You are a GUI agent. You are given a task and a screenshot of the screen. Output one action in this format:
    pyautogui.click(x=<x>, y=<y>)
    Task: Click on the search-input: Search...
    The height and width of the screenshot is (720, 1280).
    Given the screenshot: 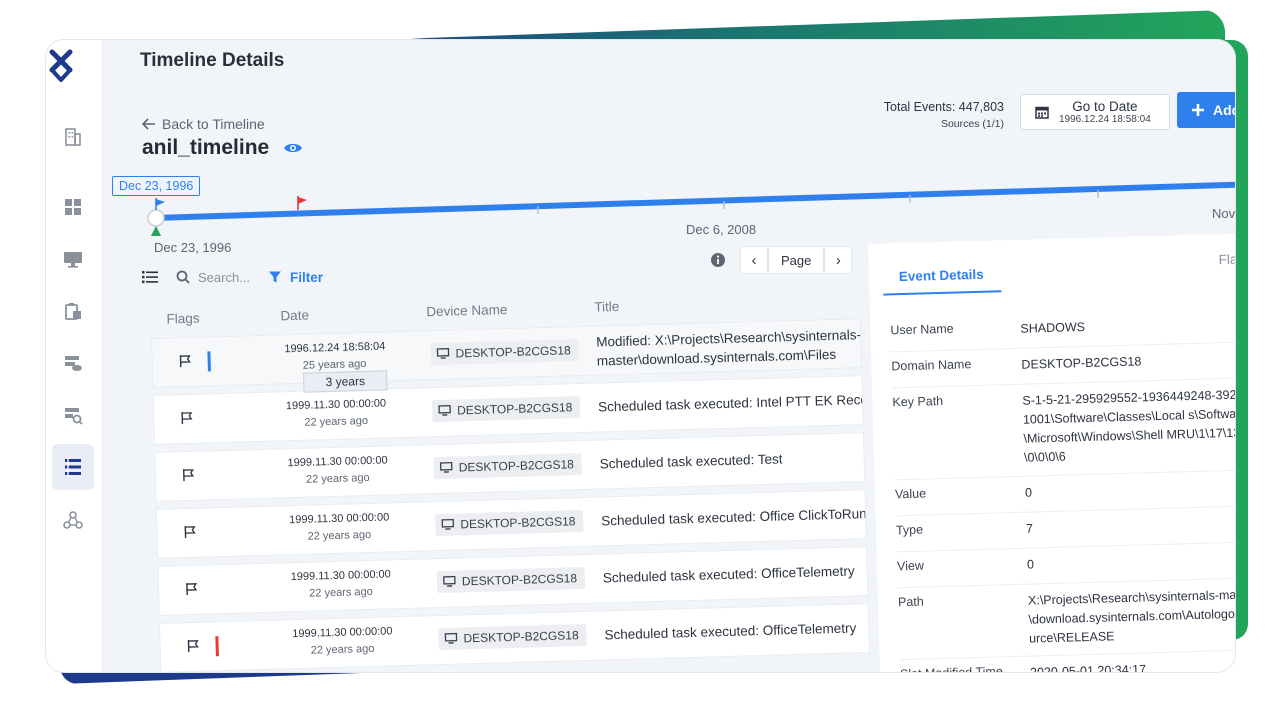 What is the action you would take?
    pyautogui.click(x=213, y=277)
    